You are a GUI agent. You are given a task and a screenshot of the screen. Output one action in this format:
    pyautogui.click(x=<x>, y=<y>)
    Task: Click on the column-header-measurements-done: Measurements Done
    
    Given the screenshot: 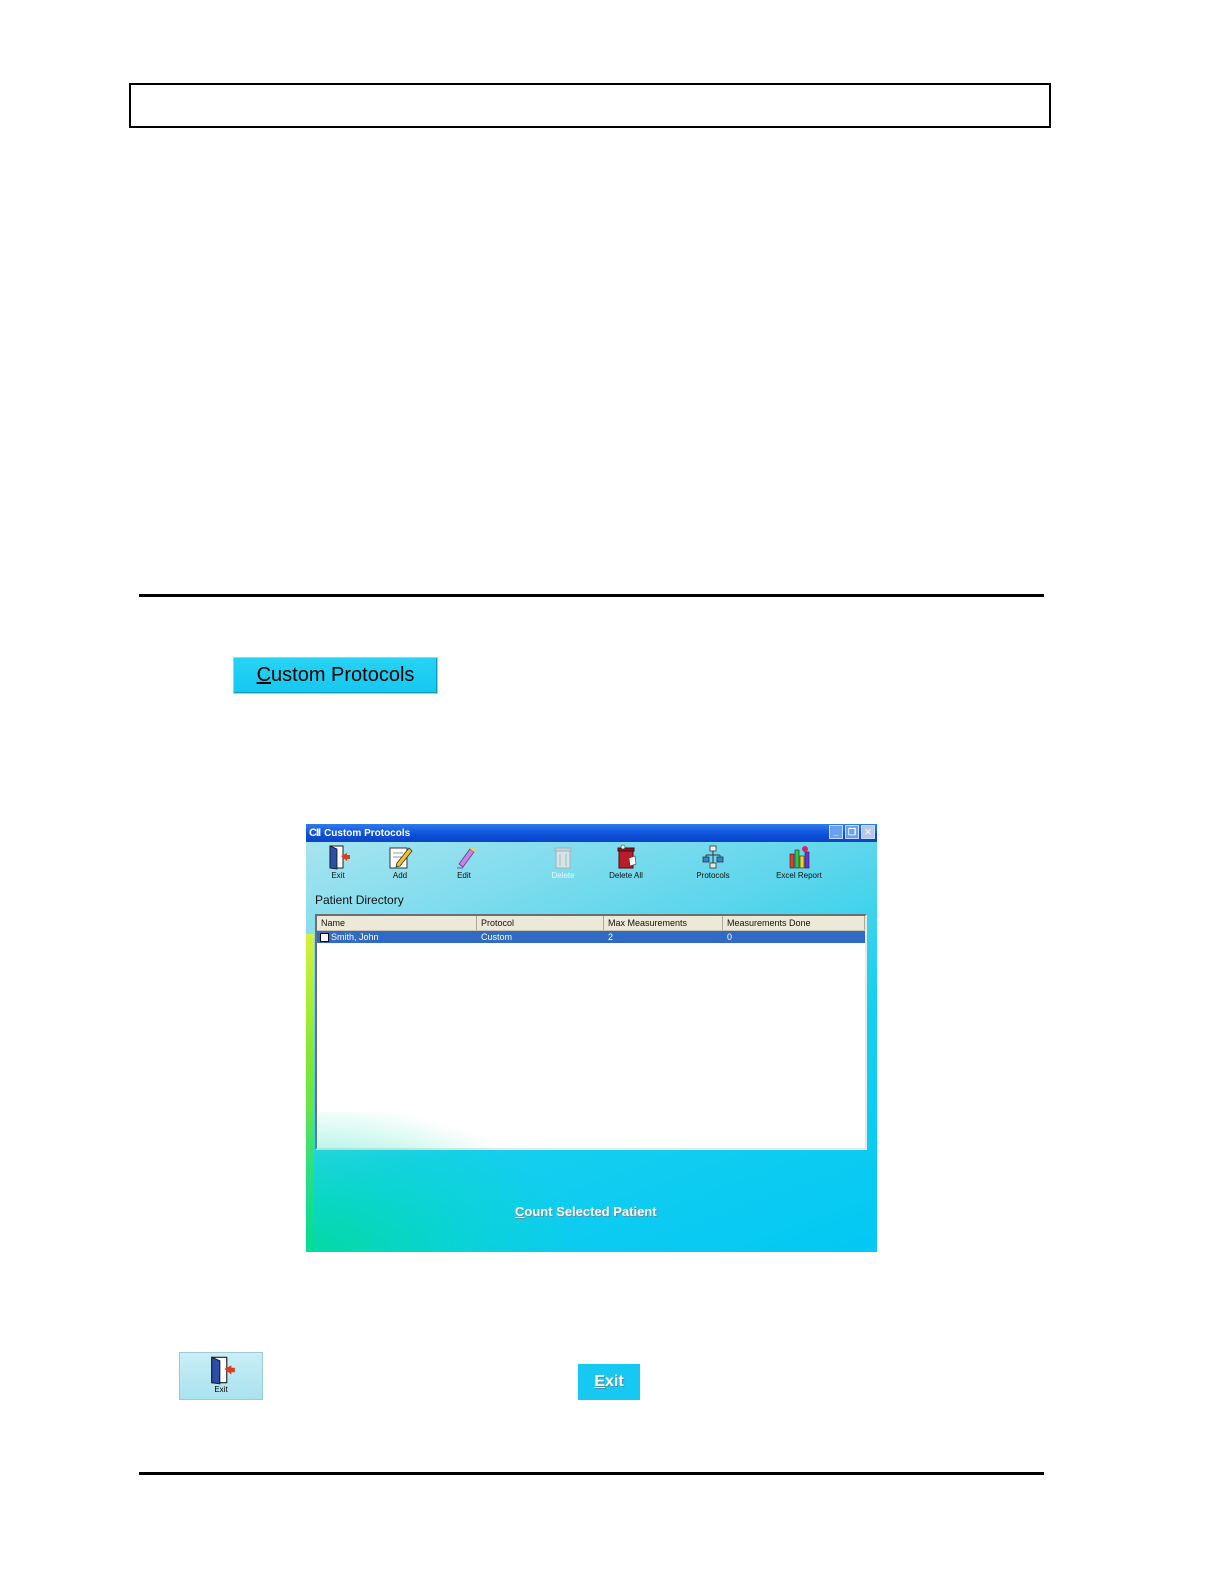 What is the action you would take?
    pyautogui.click(x=794, y=923)
    